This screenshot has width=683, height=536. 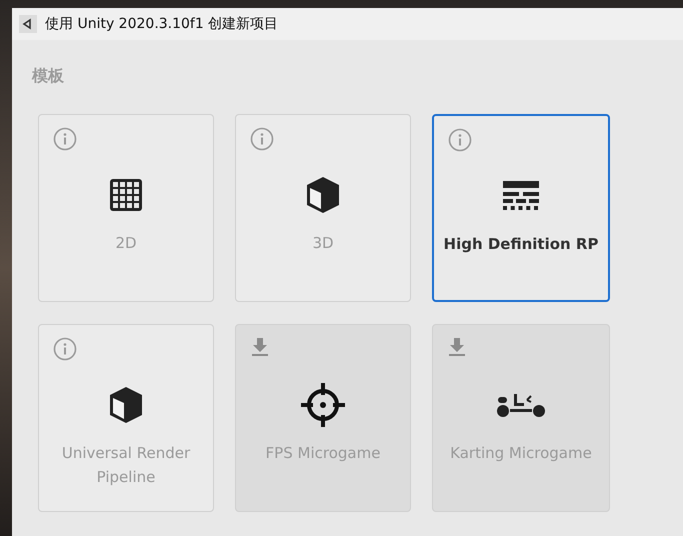 What do you see at coordinates (161, 24) in the screenshot?
I see `window-title: 使用 Unity 2020.3.10f1 创建新项目` at bounding box center [161, 24].